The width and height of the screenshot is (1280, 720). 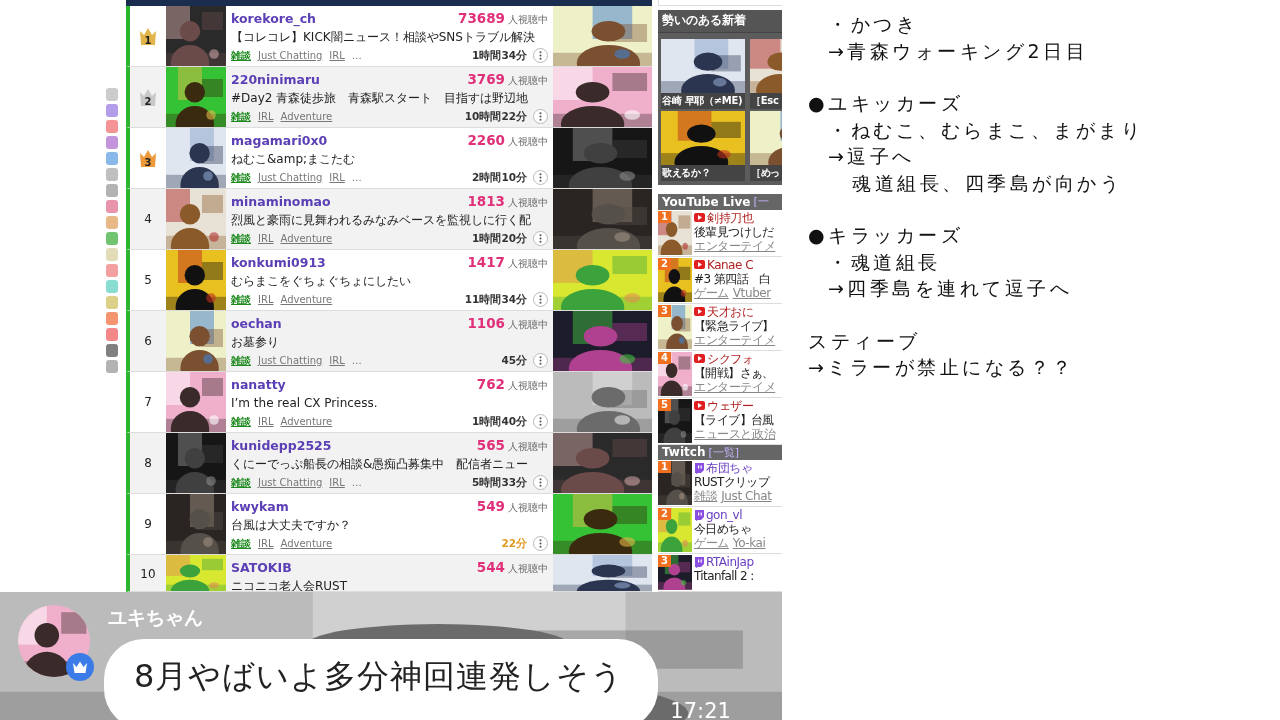 I want to click on category-link: 雑談, so click(x=706, y=496).